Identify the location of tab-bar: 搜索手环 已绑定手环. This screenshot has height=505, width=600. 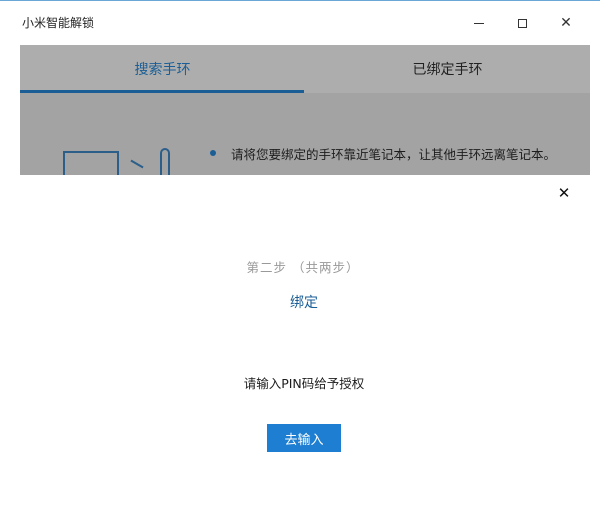
(305, 69).